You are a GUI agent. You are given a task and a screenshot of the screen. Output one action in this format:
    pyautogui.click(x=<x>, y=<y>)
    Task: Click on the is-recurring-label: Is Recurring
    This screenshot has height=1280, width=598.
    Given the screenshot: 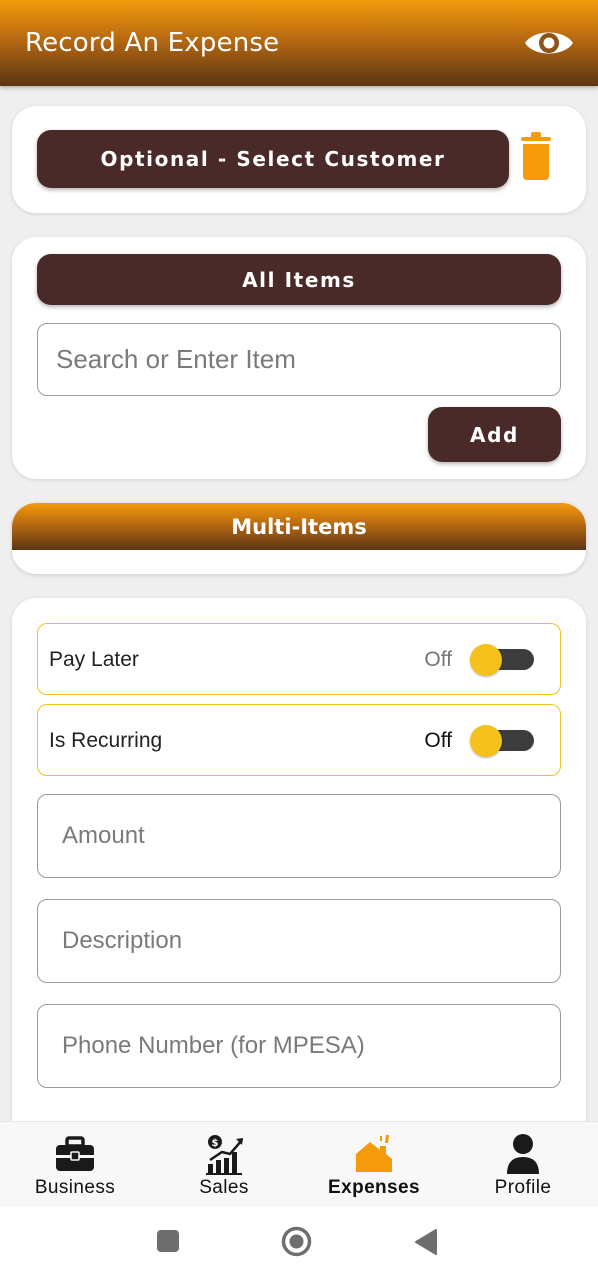 What is the action you would take?
    pyautogui.click(x=106, y=740)
    